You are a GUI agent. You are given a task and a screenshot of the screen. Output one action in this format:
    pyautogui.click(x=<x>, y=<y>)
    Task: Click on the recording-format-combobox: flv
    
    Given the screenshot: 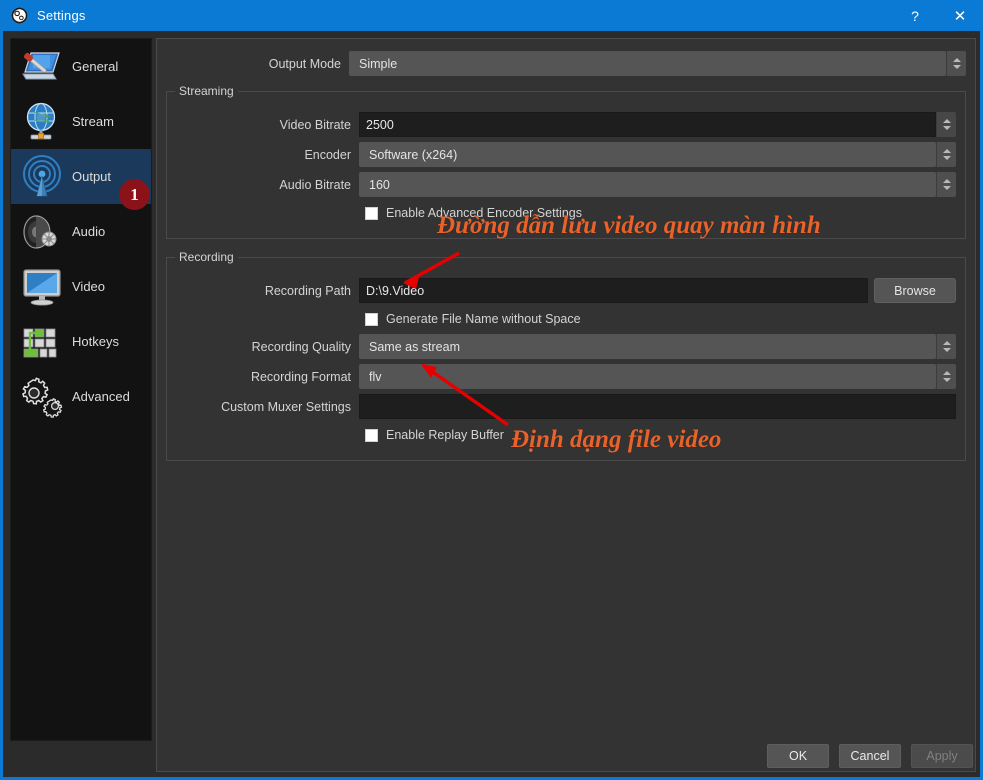 What is the action you would take?
    pyautogui.click(x=647, y=376)
    